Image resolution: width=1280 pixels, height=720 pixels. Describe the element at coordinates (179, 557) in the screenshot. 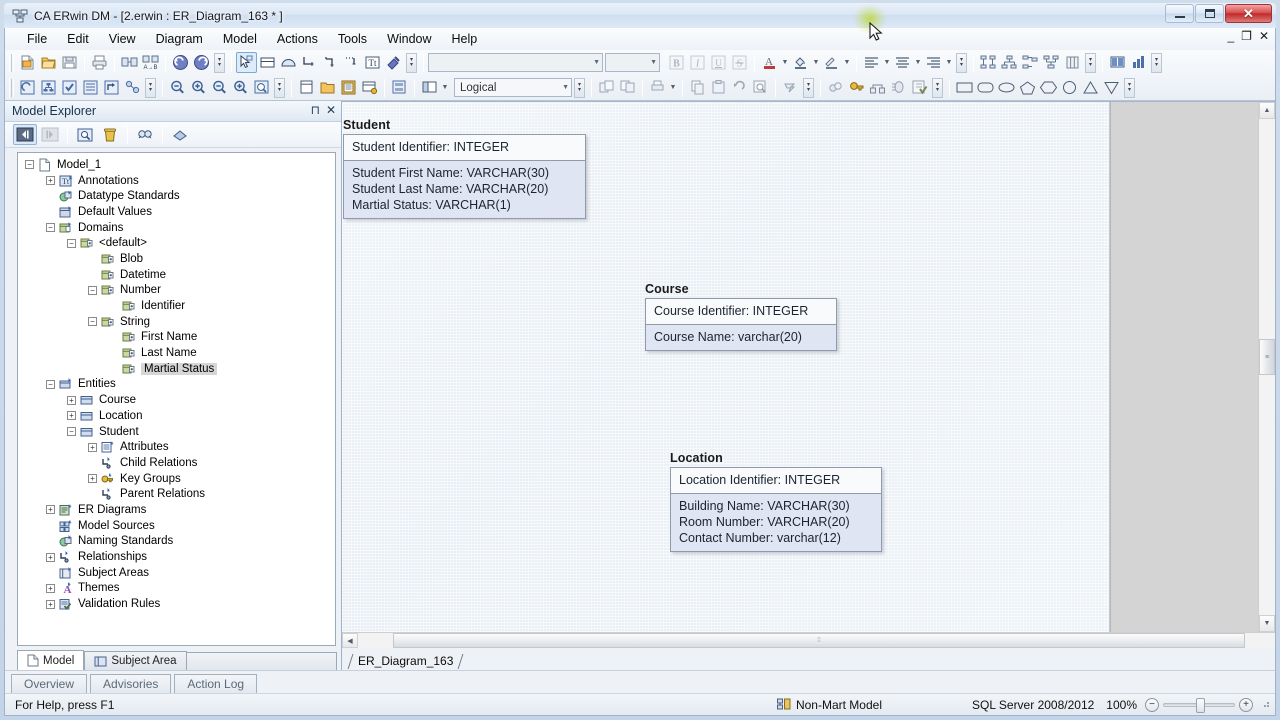

I see `tree-item-relationships: + Relationships` at that location.